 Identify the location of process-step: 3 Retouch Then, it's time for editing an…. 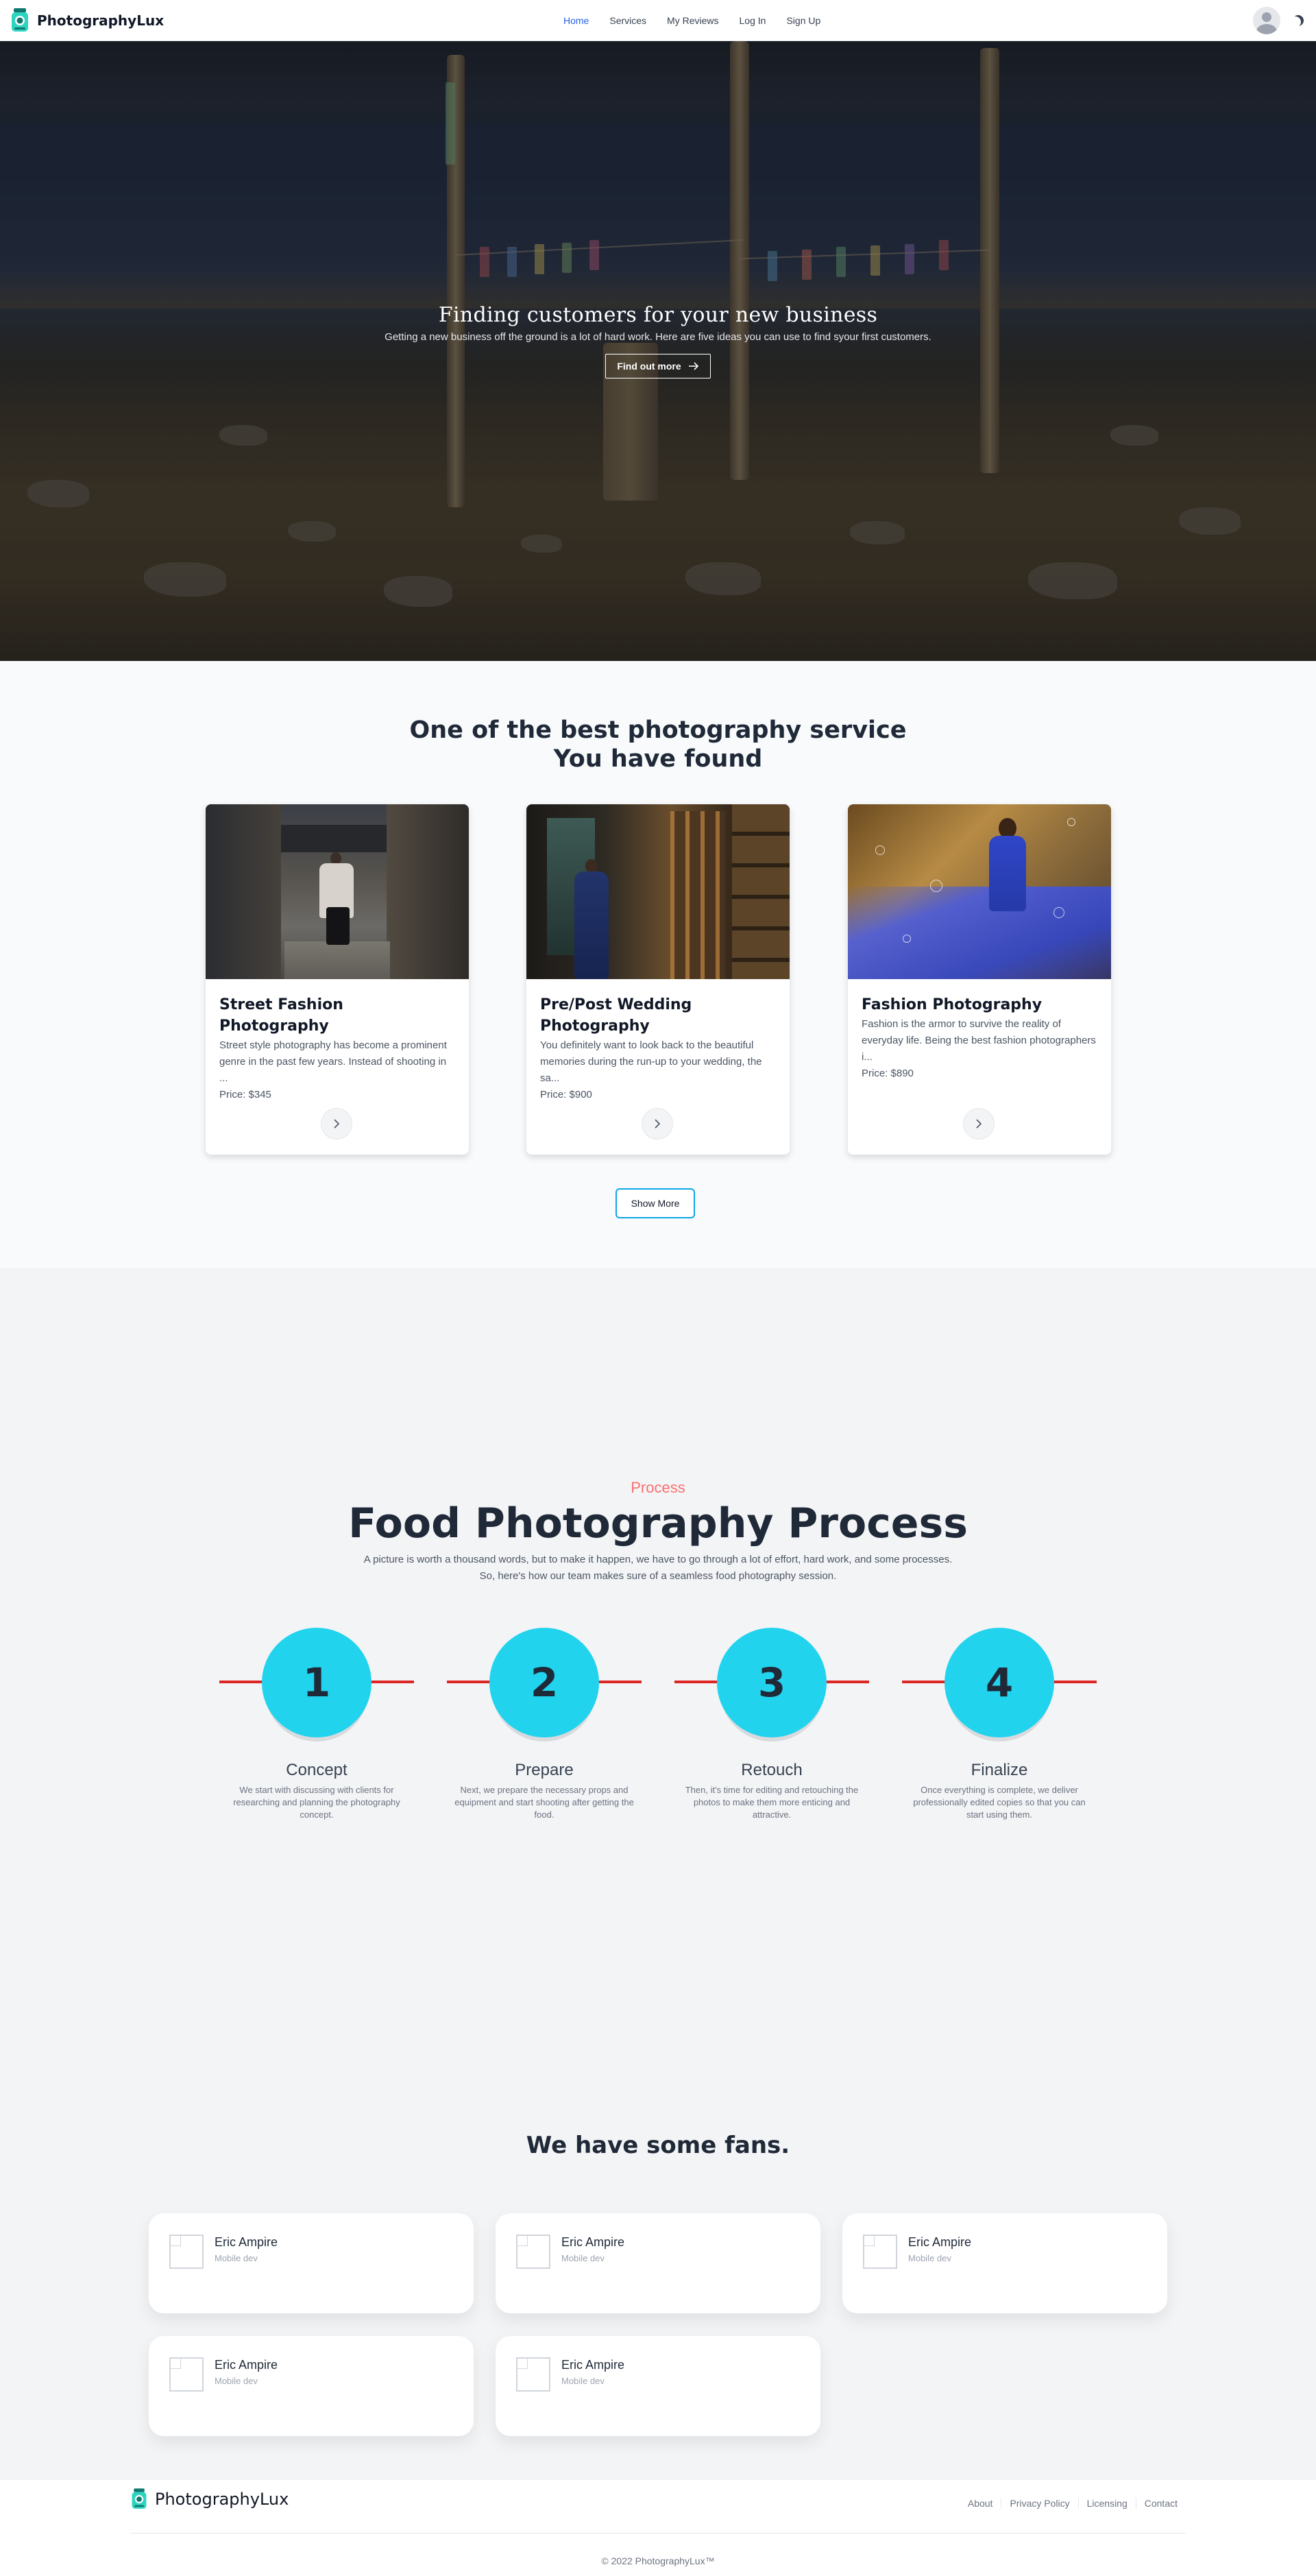
(772, 1731).